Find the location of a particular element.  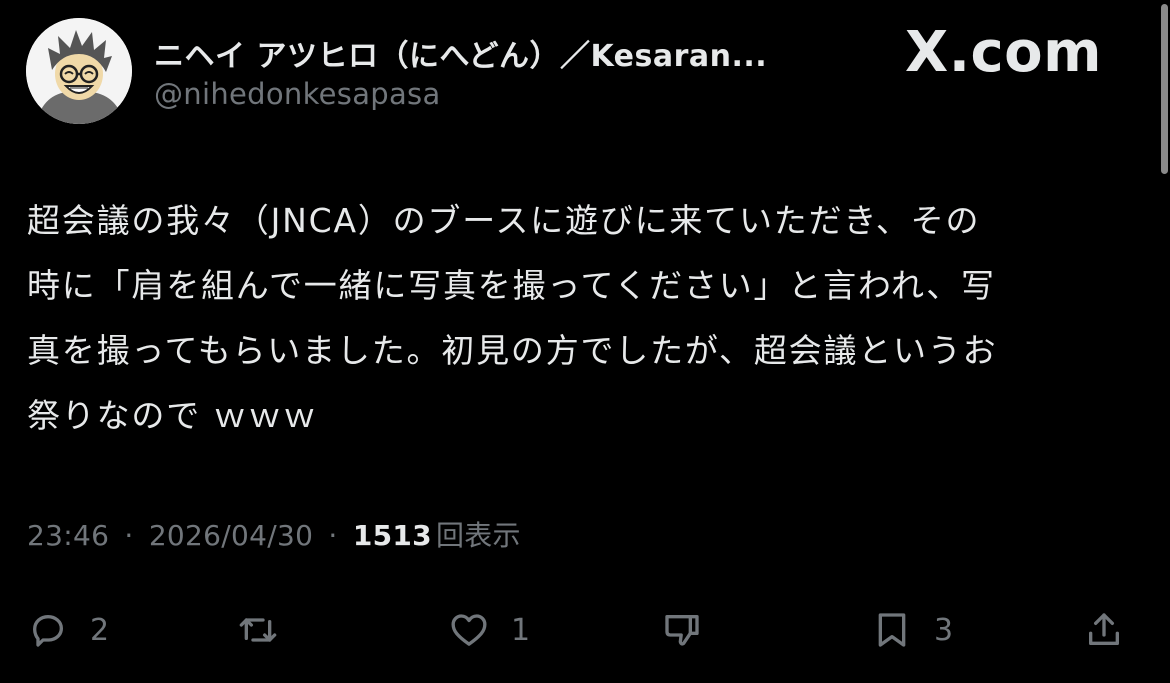

post-meta: 23:46 · 2026/04/30 · 1513 回表示 is located at coordinates (274, 534).